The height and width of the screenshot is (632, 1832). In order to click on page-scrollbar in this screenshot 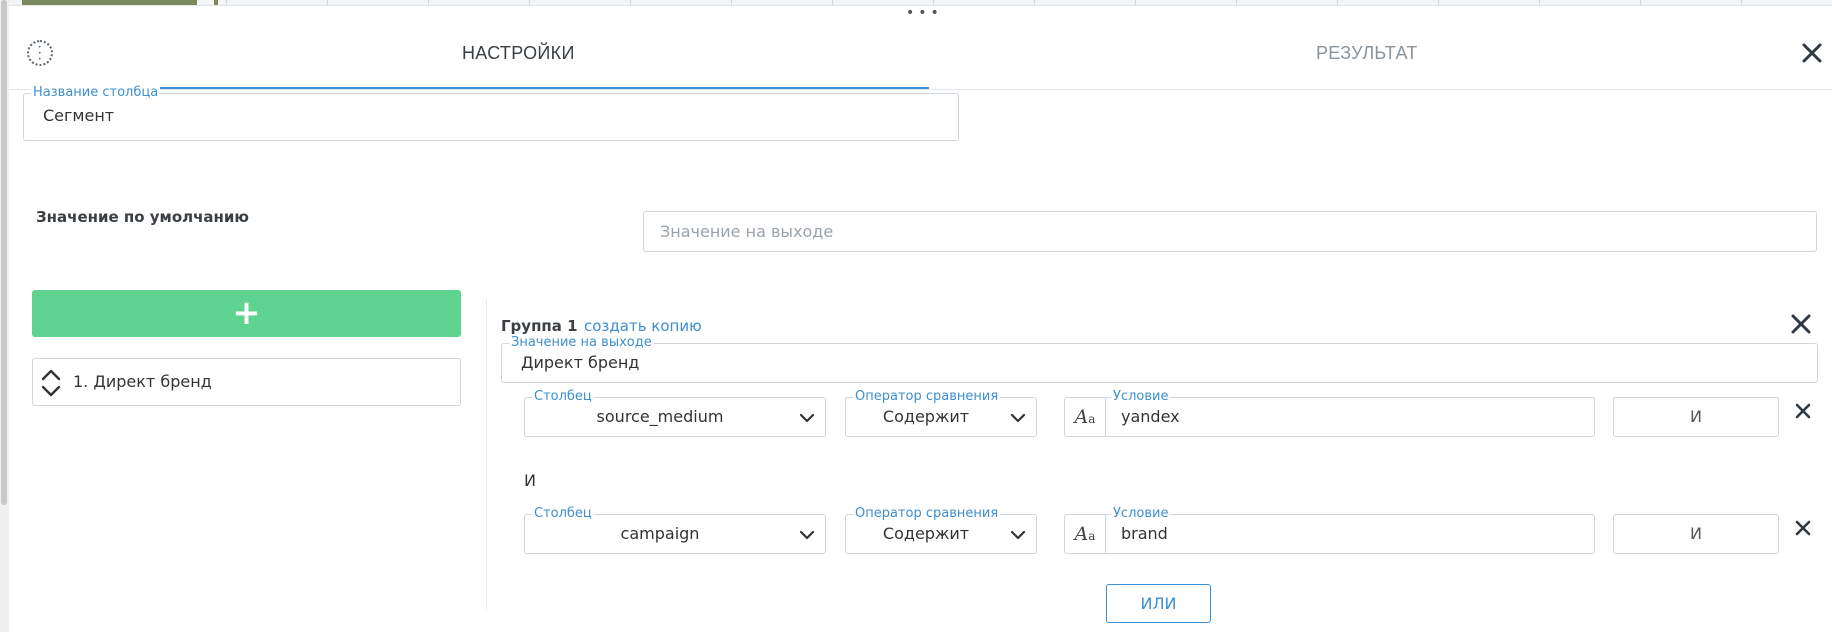, I will do `click(4, 316)`.